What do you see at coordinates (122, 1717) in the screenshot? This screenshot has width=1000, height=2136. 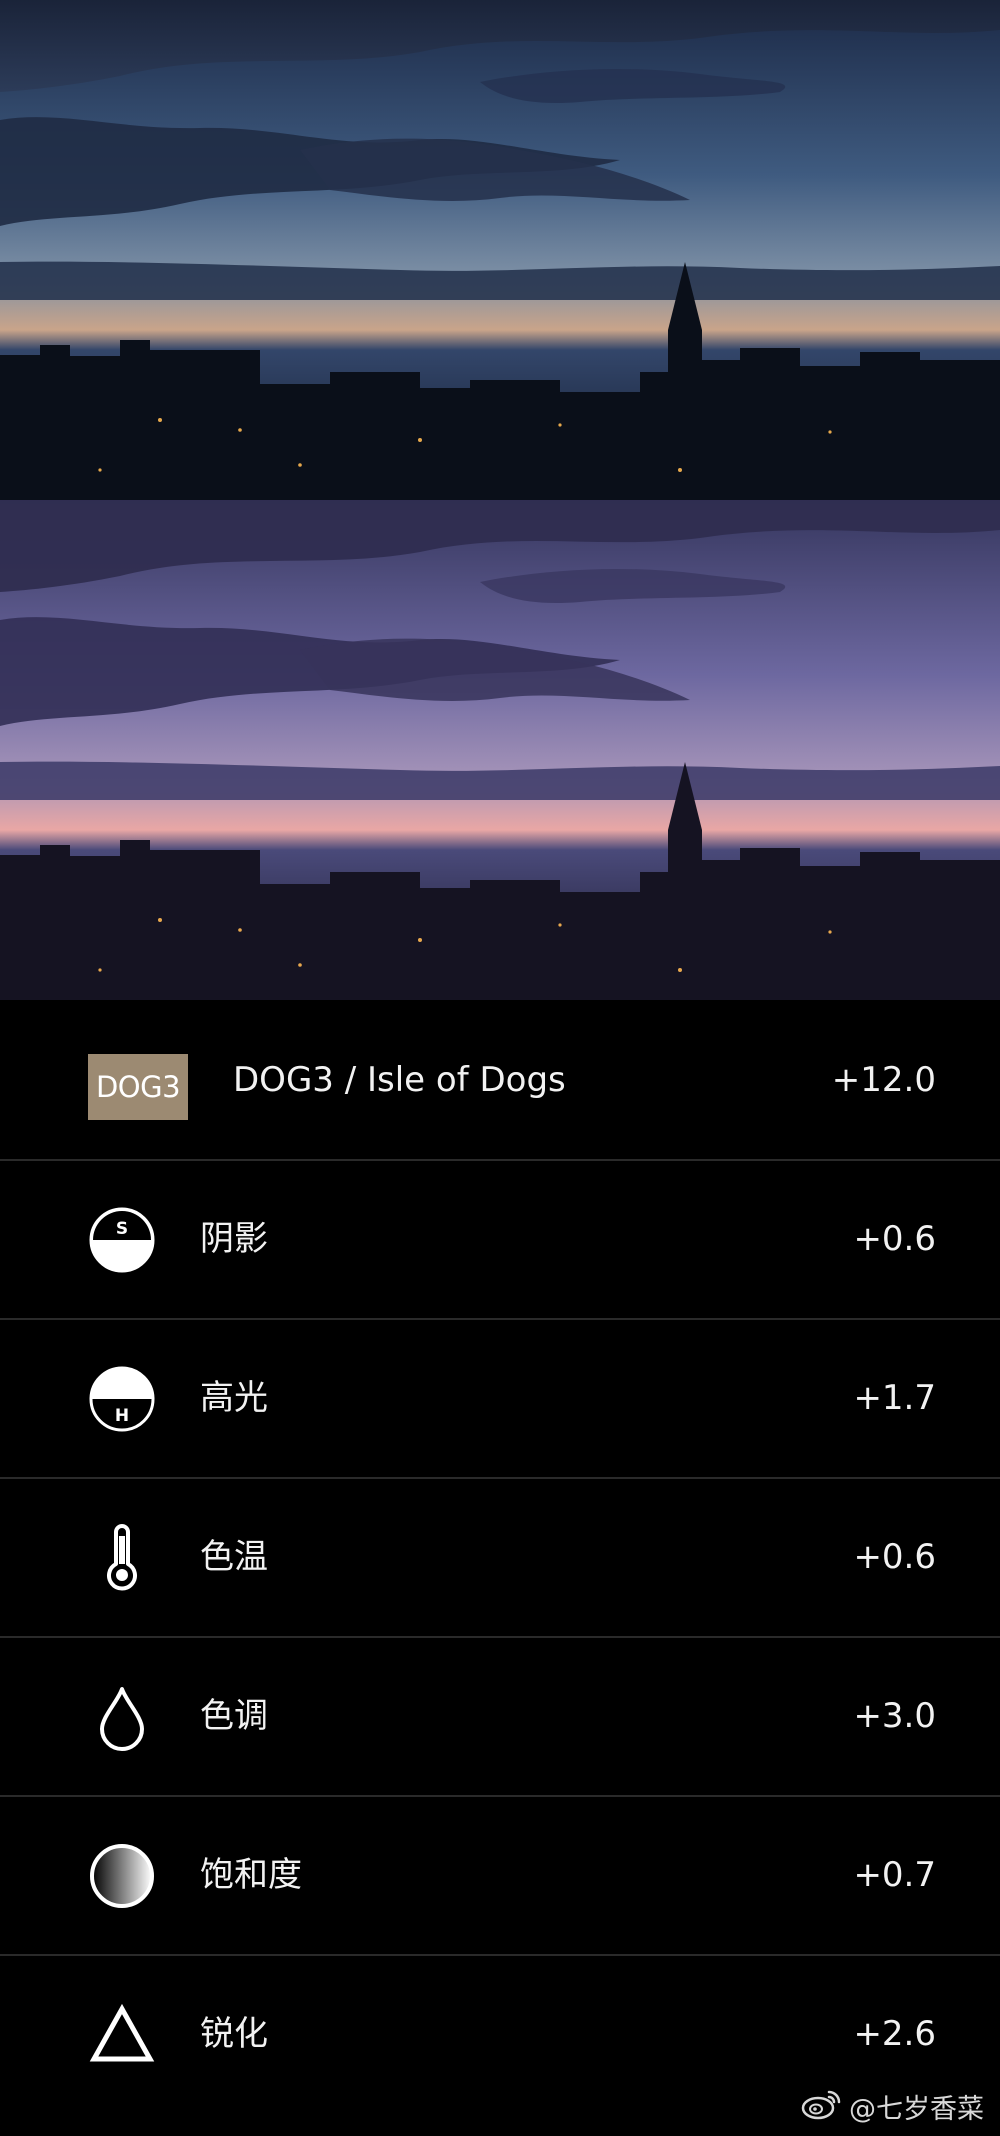 I see `tint-icon` at bounding box center [122, 1717].